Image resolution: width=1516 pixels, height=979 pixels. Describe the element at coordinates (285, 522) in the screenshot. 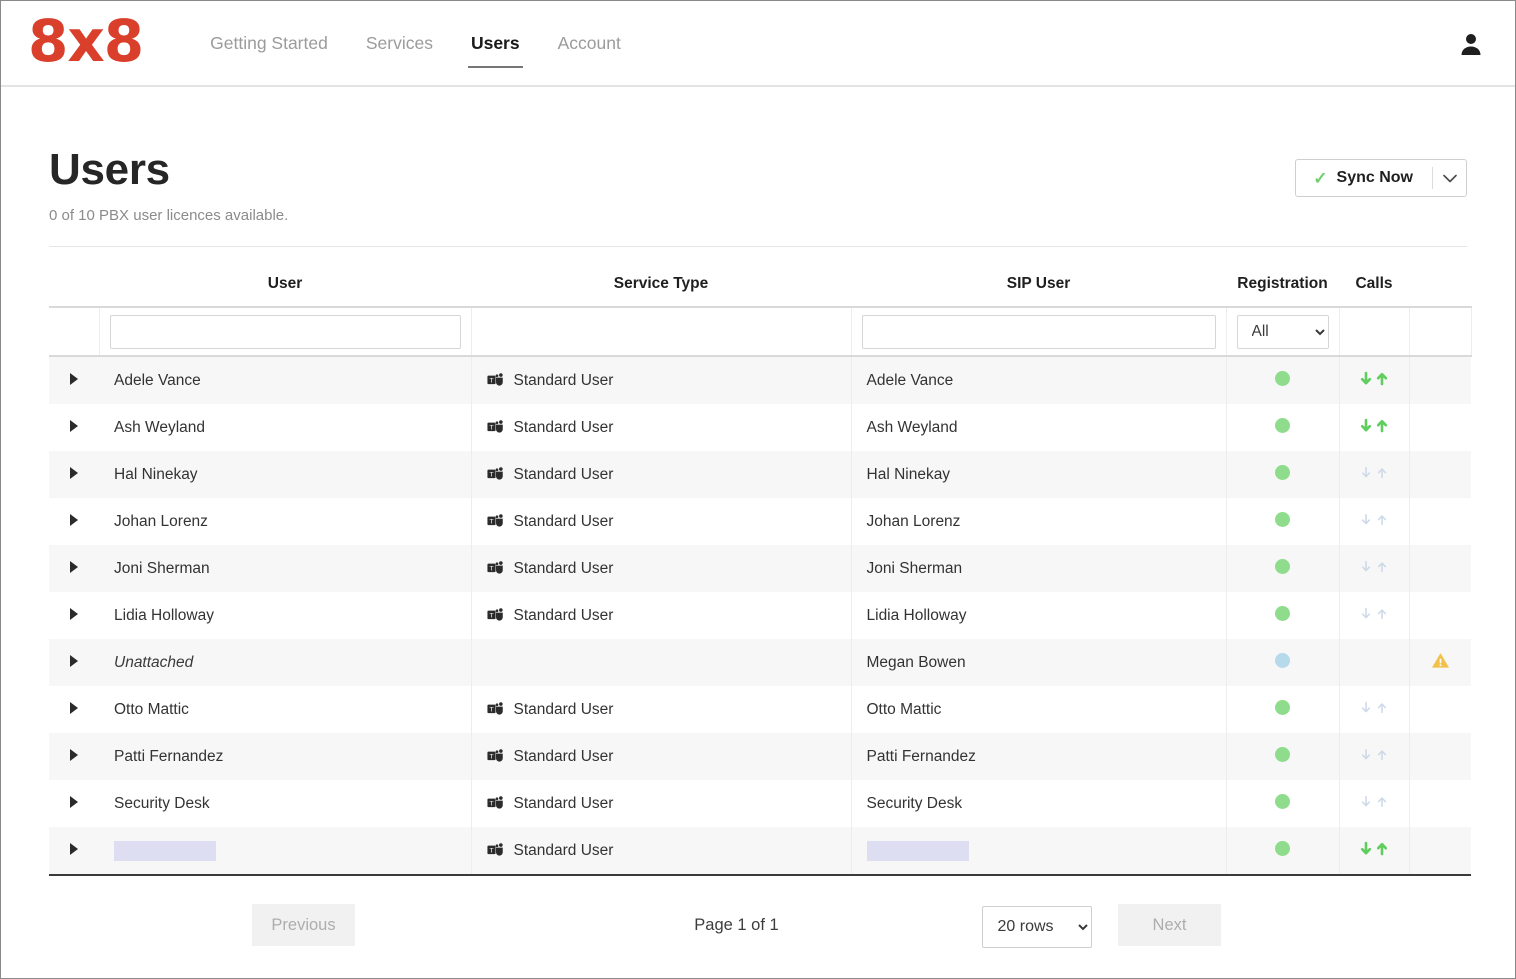

I see `cell-user: Johan Lorenz` at that location.